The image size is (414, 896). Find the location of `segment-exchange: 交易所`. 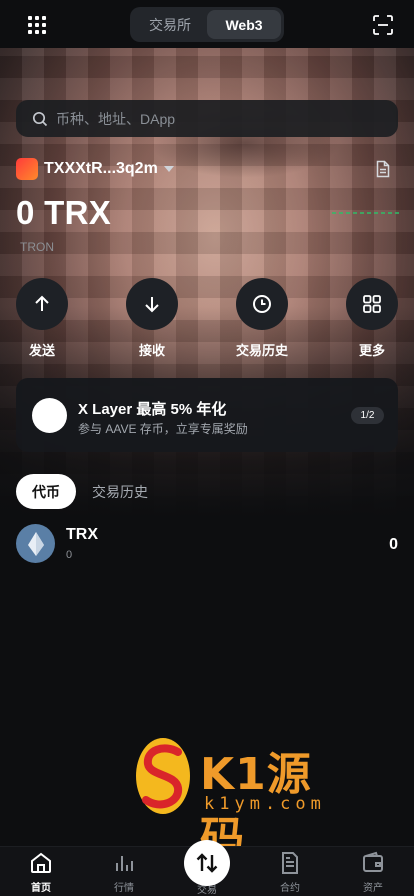

segment-exchange: 交易所 is located at coordinates (170, 24).